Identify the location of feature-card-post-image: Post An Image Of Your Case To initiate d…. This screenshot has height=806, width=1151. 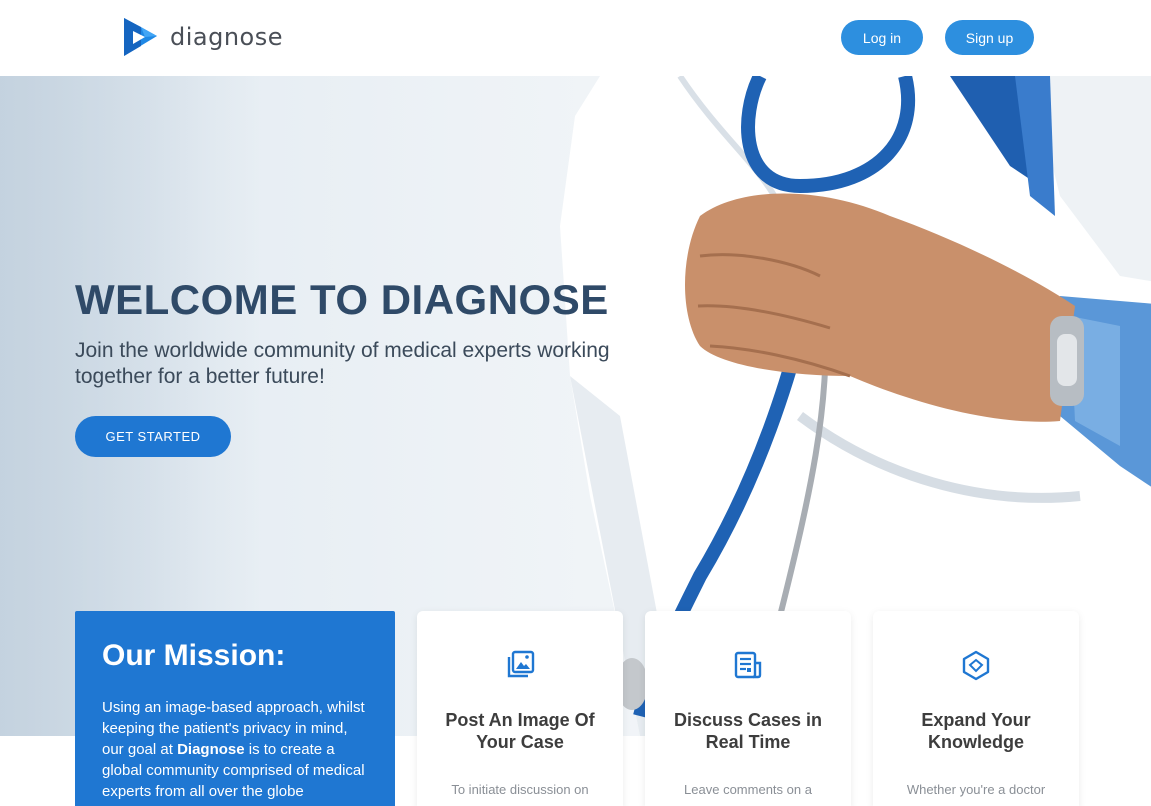
(520, 708).